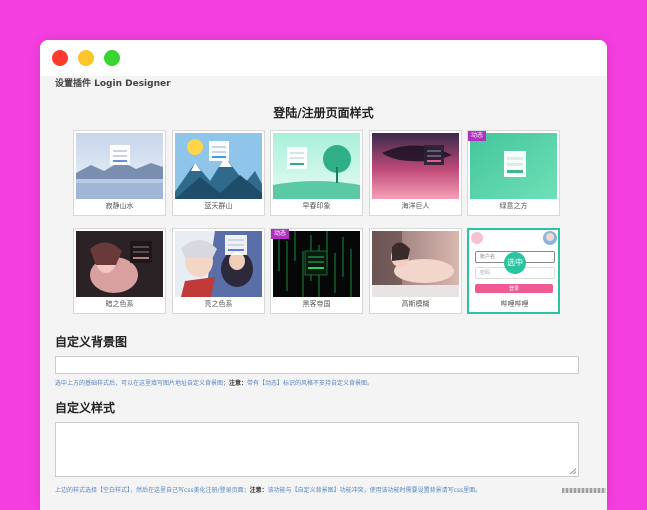  I want to click on style-help-note: 该功能与【自定义背景图】功能冲突，使用该功能时需要设置背景请写css里面。, so click(374, 490).